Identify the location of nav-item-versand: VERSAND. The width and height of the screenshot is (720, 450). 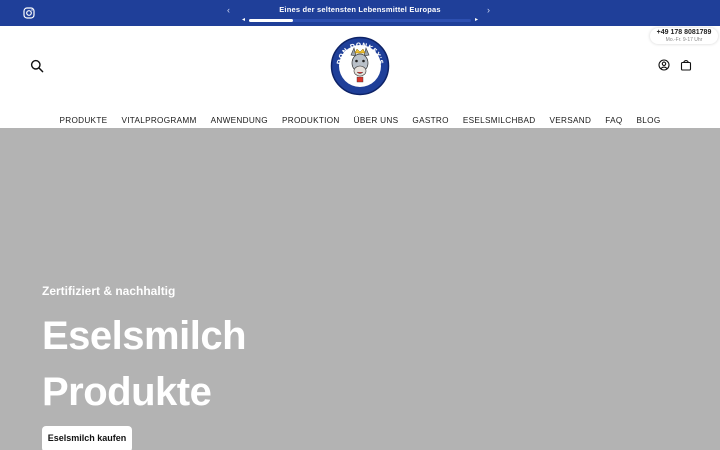
(570, 121).